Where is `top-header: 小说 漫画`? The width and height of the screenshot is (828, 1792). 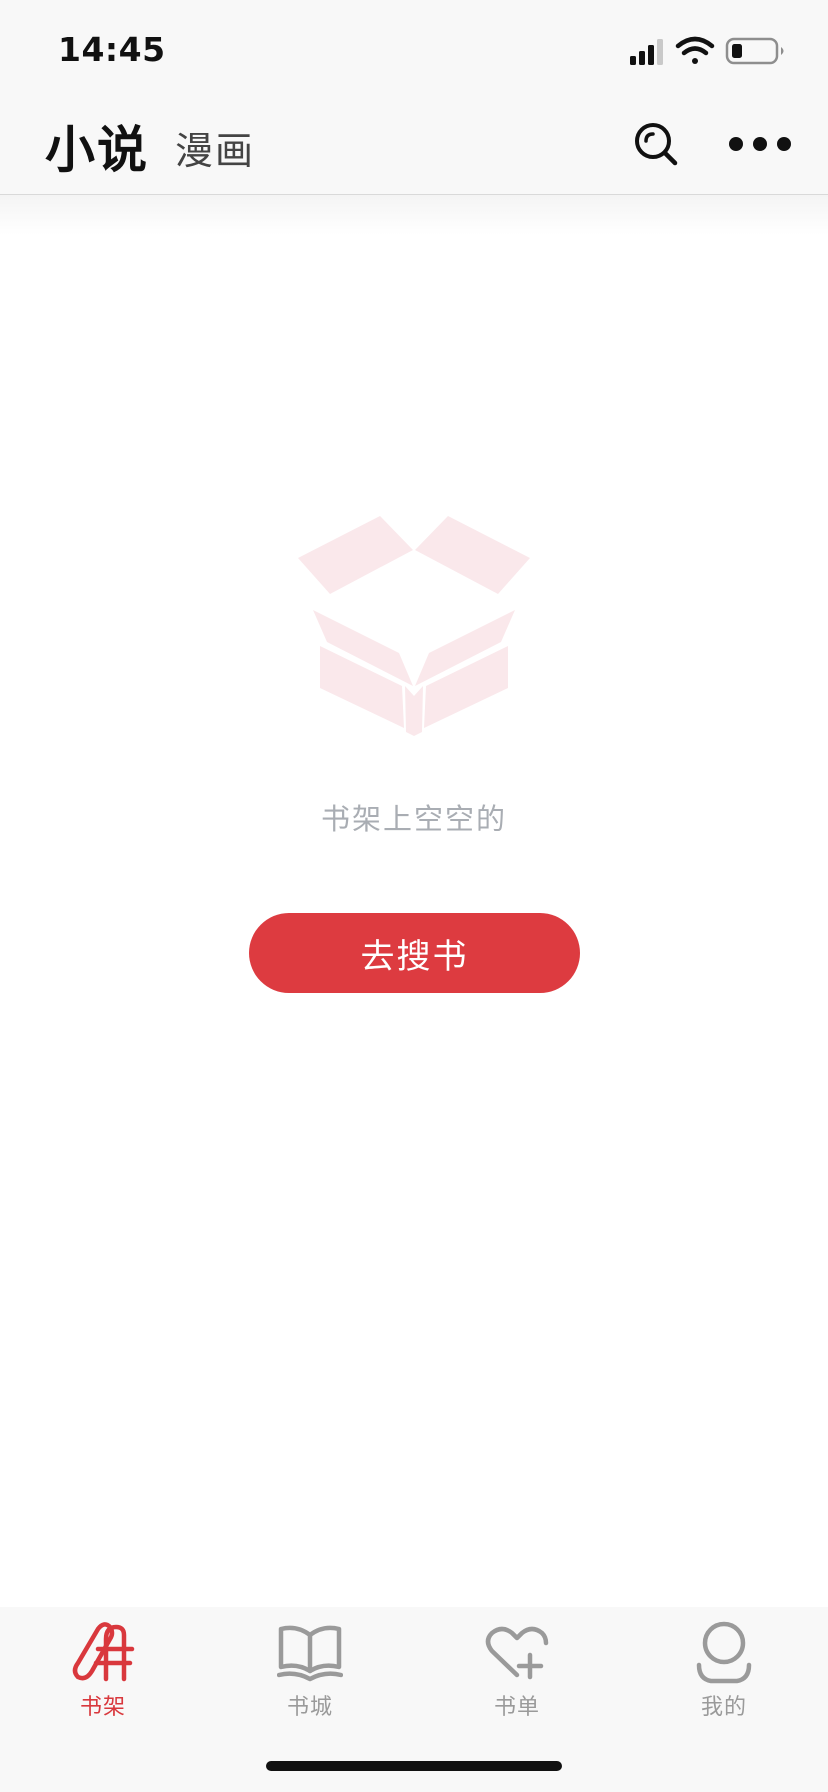 top-header: 小说 漫画 is located at coordinates (414, 143).